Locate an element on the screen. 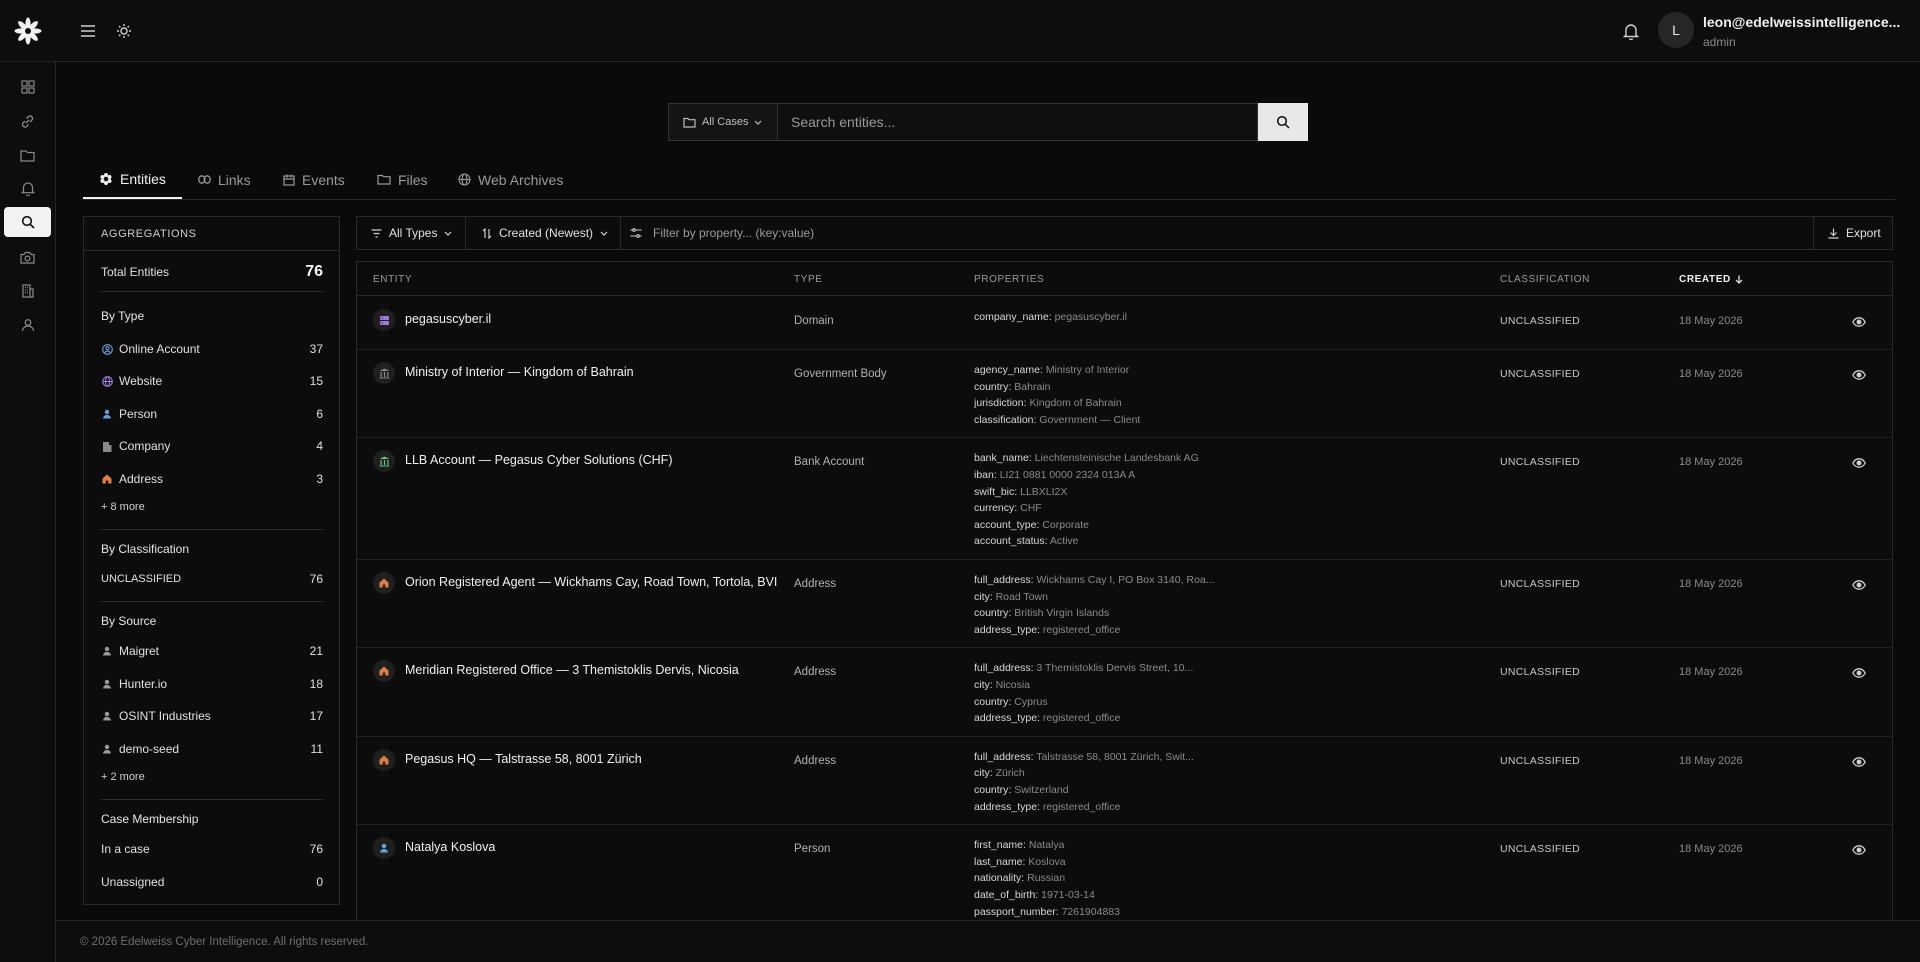  menu-icon is located at coordinates (88, 31).